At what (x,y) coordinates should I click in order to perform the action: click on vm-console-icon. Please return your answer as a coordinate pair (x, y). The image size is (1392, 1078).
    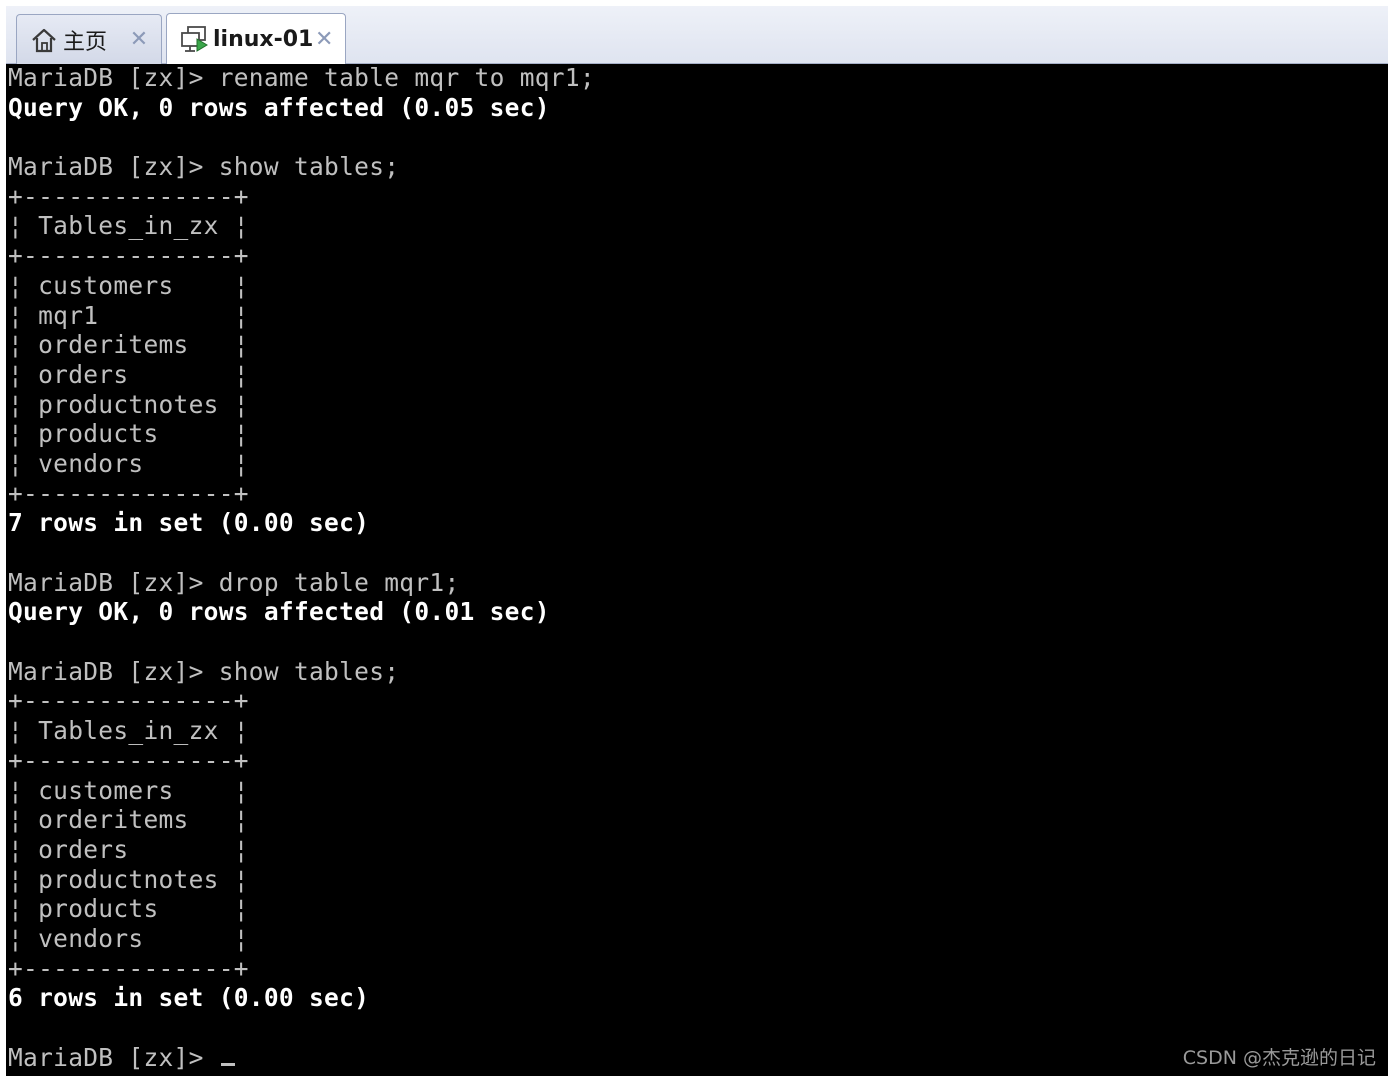
    Looking at the image, I should click on (194, 40).